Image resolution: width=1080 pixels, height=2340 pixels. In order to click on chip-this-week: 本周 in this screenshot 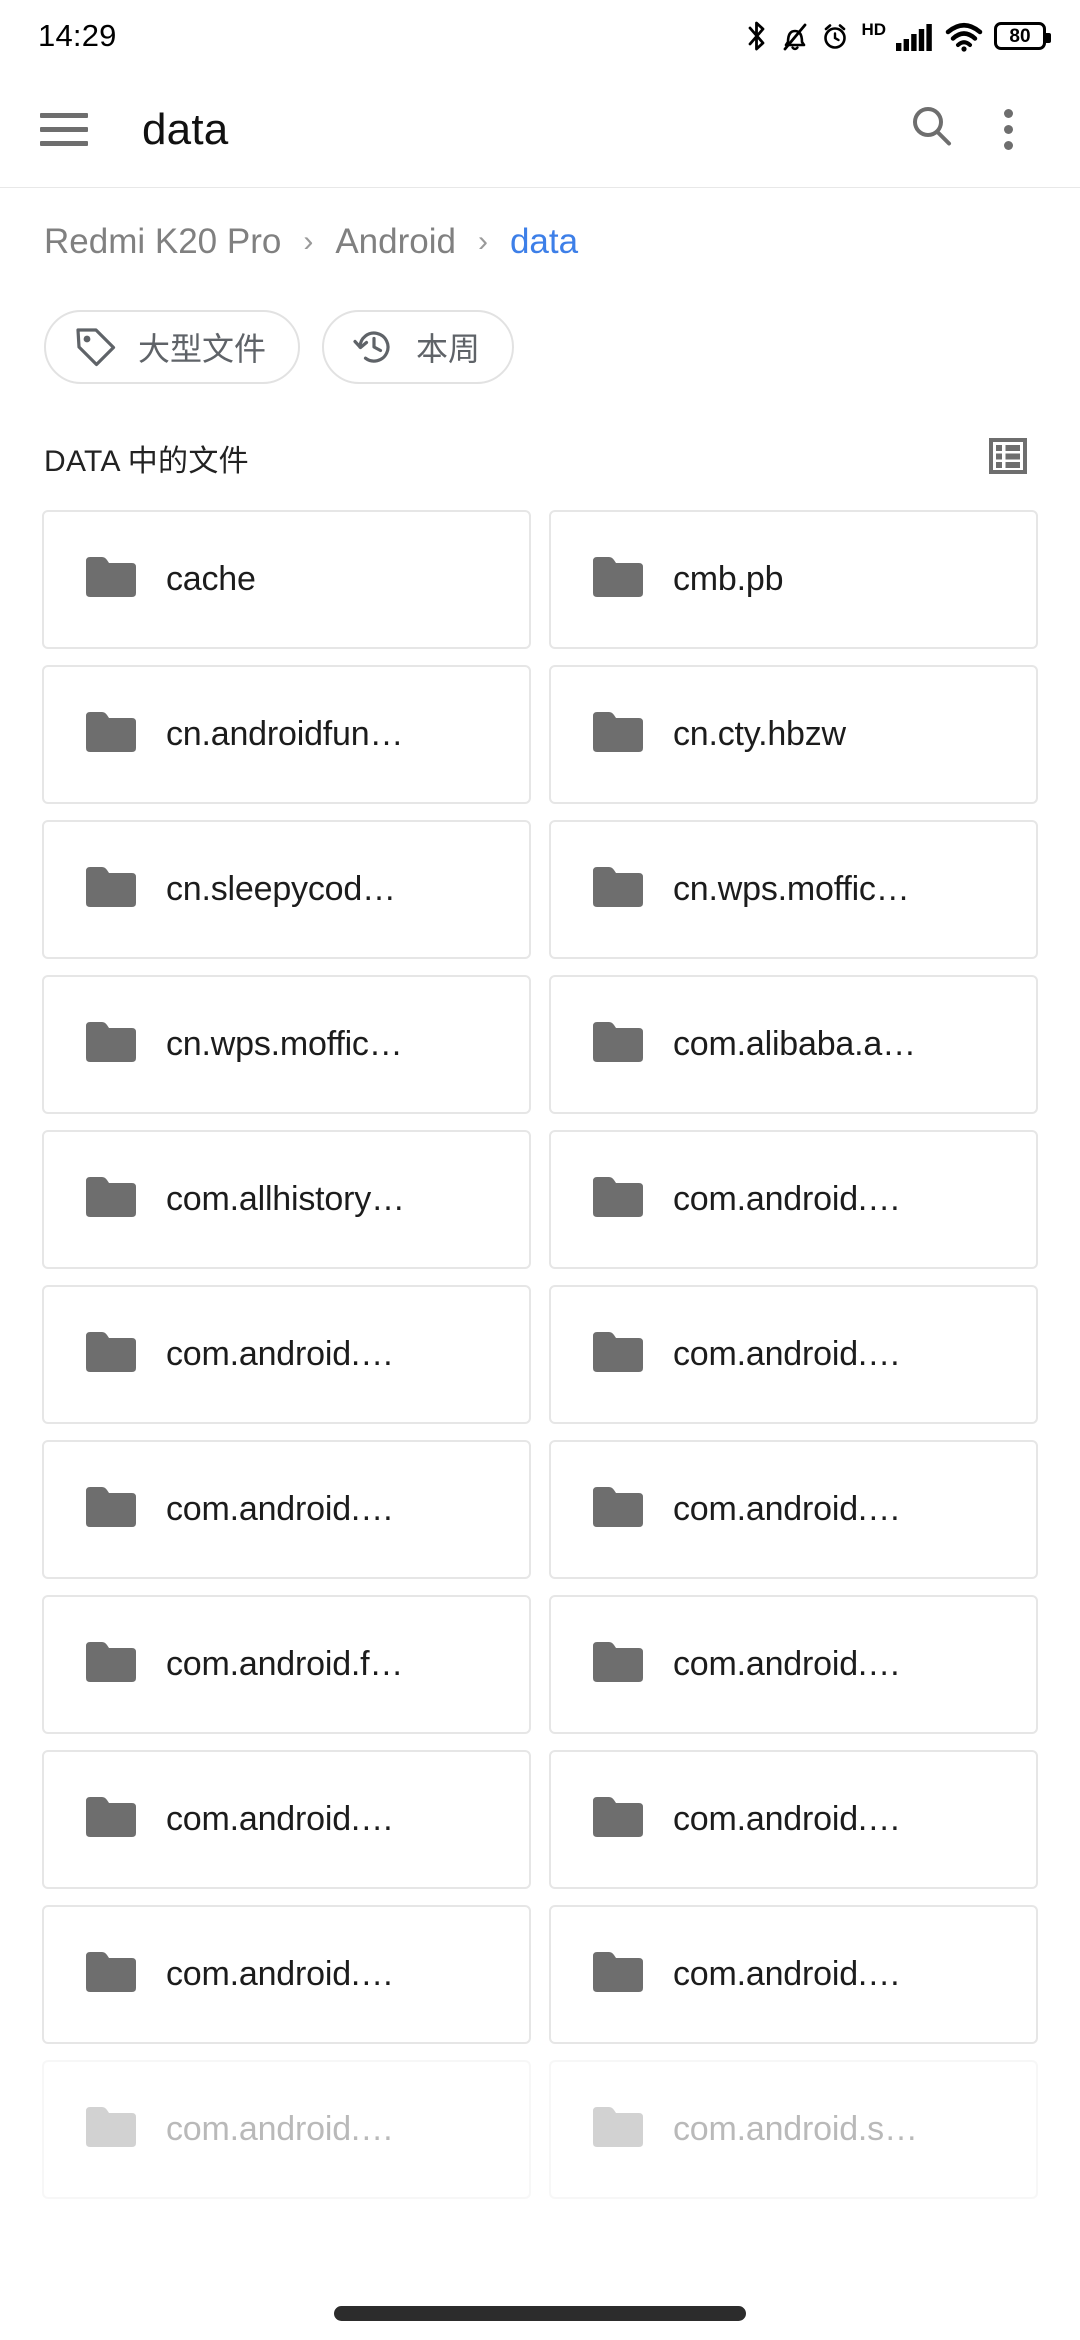, I will do `click(418, 347)`.